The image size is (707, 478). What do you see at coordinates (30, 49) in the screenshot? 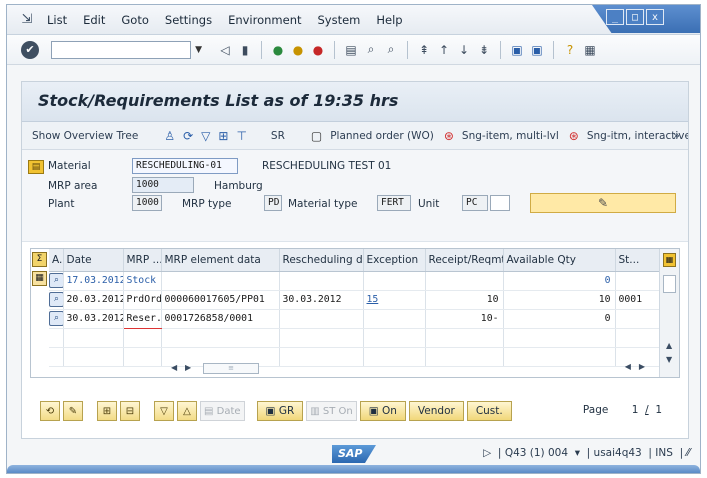
I see `enter-icon: ✔` at bounding box center [30, 49].